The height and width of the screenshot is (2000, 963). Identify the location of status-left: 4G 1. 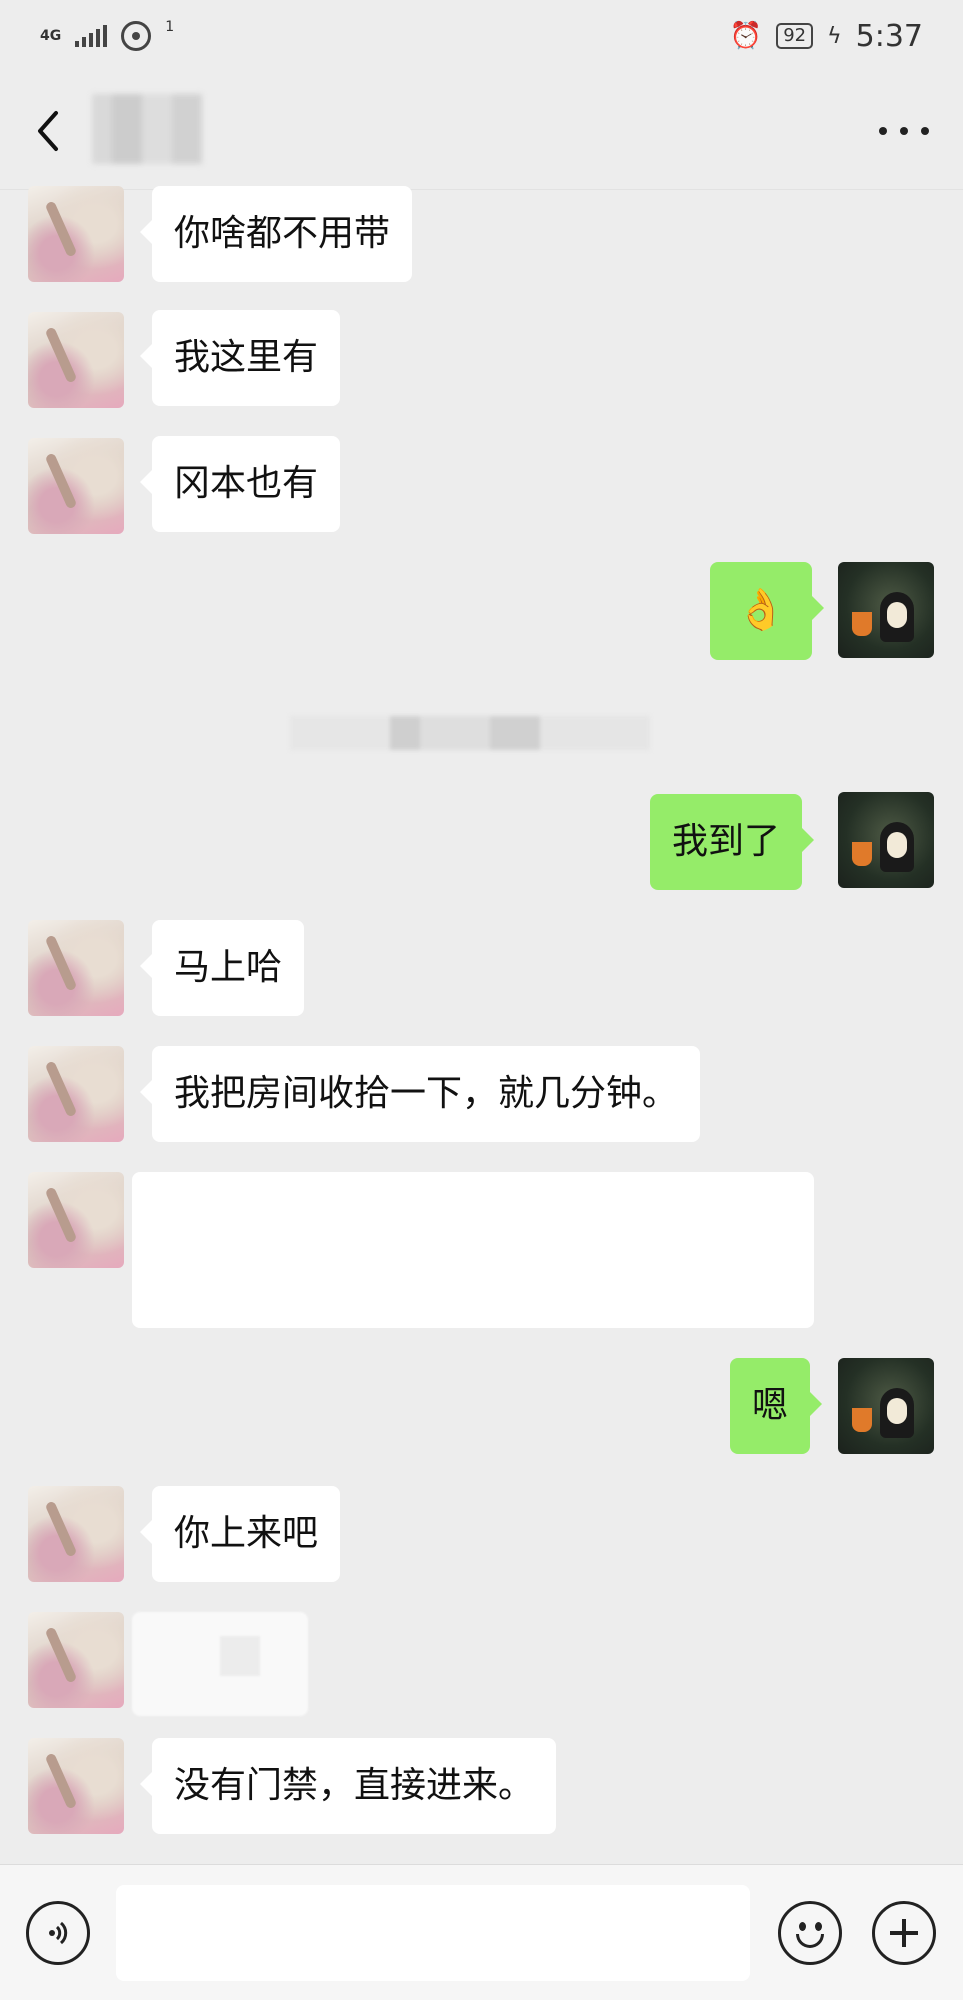
(107, 35).